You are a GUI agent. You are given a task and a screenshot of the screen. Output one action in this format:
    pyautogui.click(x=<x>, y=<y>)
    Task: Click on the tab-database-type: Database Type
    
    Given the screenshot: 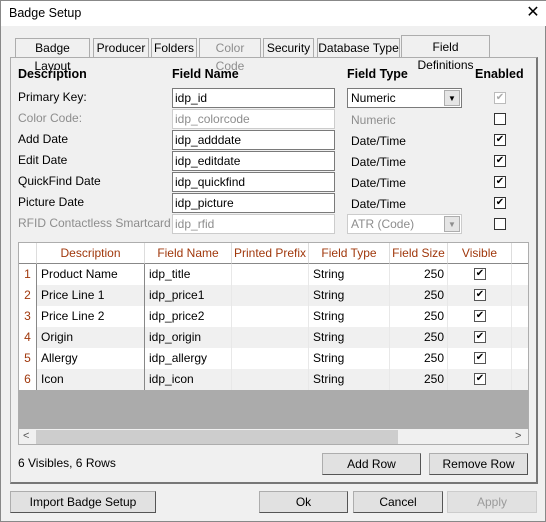 What is the action you would take?
    pyautogui.click(x=358, y=48)
    